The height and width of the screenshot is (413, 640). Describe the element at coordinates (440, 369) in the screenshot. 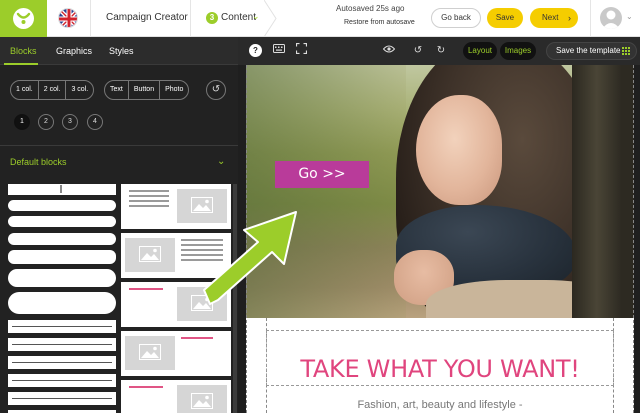

I see `headline-text: TAKE WHAT YOU WANT!` at that location.